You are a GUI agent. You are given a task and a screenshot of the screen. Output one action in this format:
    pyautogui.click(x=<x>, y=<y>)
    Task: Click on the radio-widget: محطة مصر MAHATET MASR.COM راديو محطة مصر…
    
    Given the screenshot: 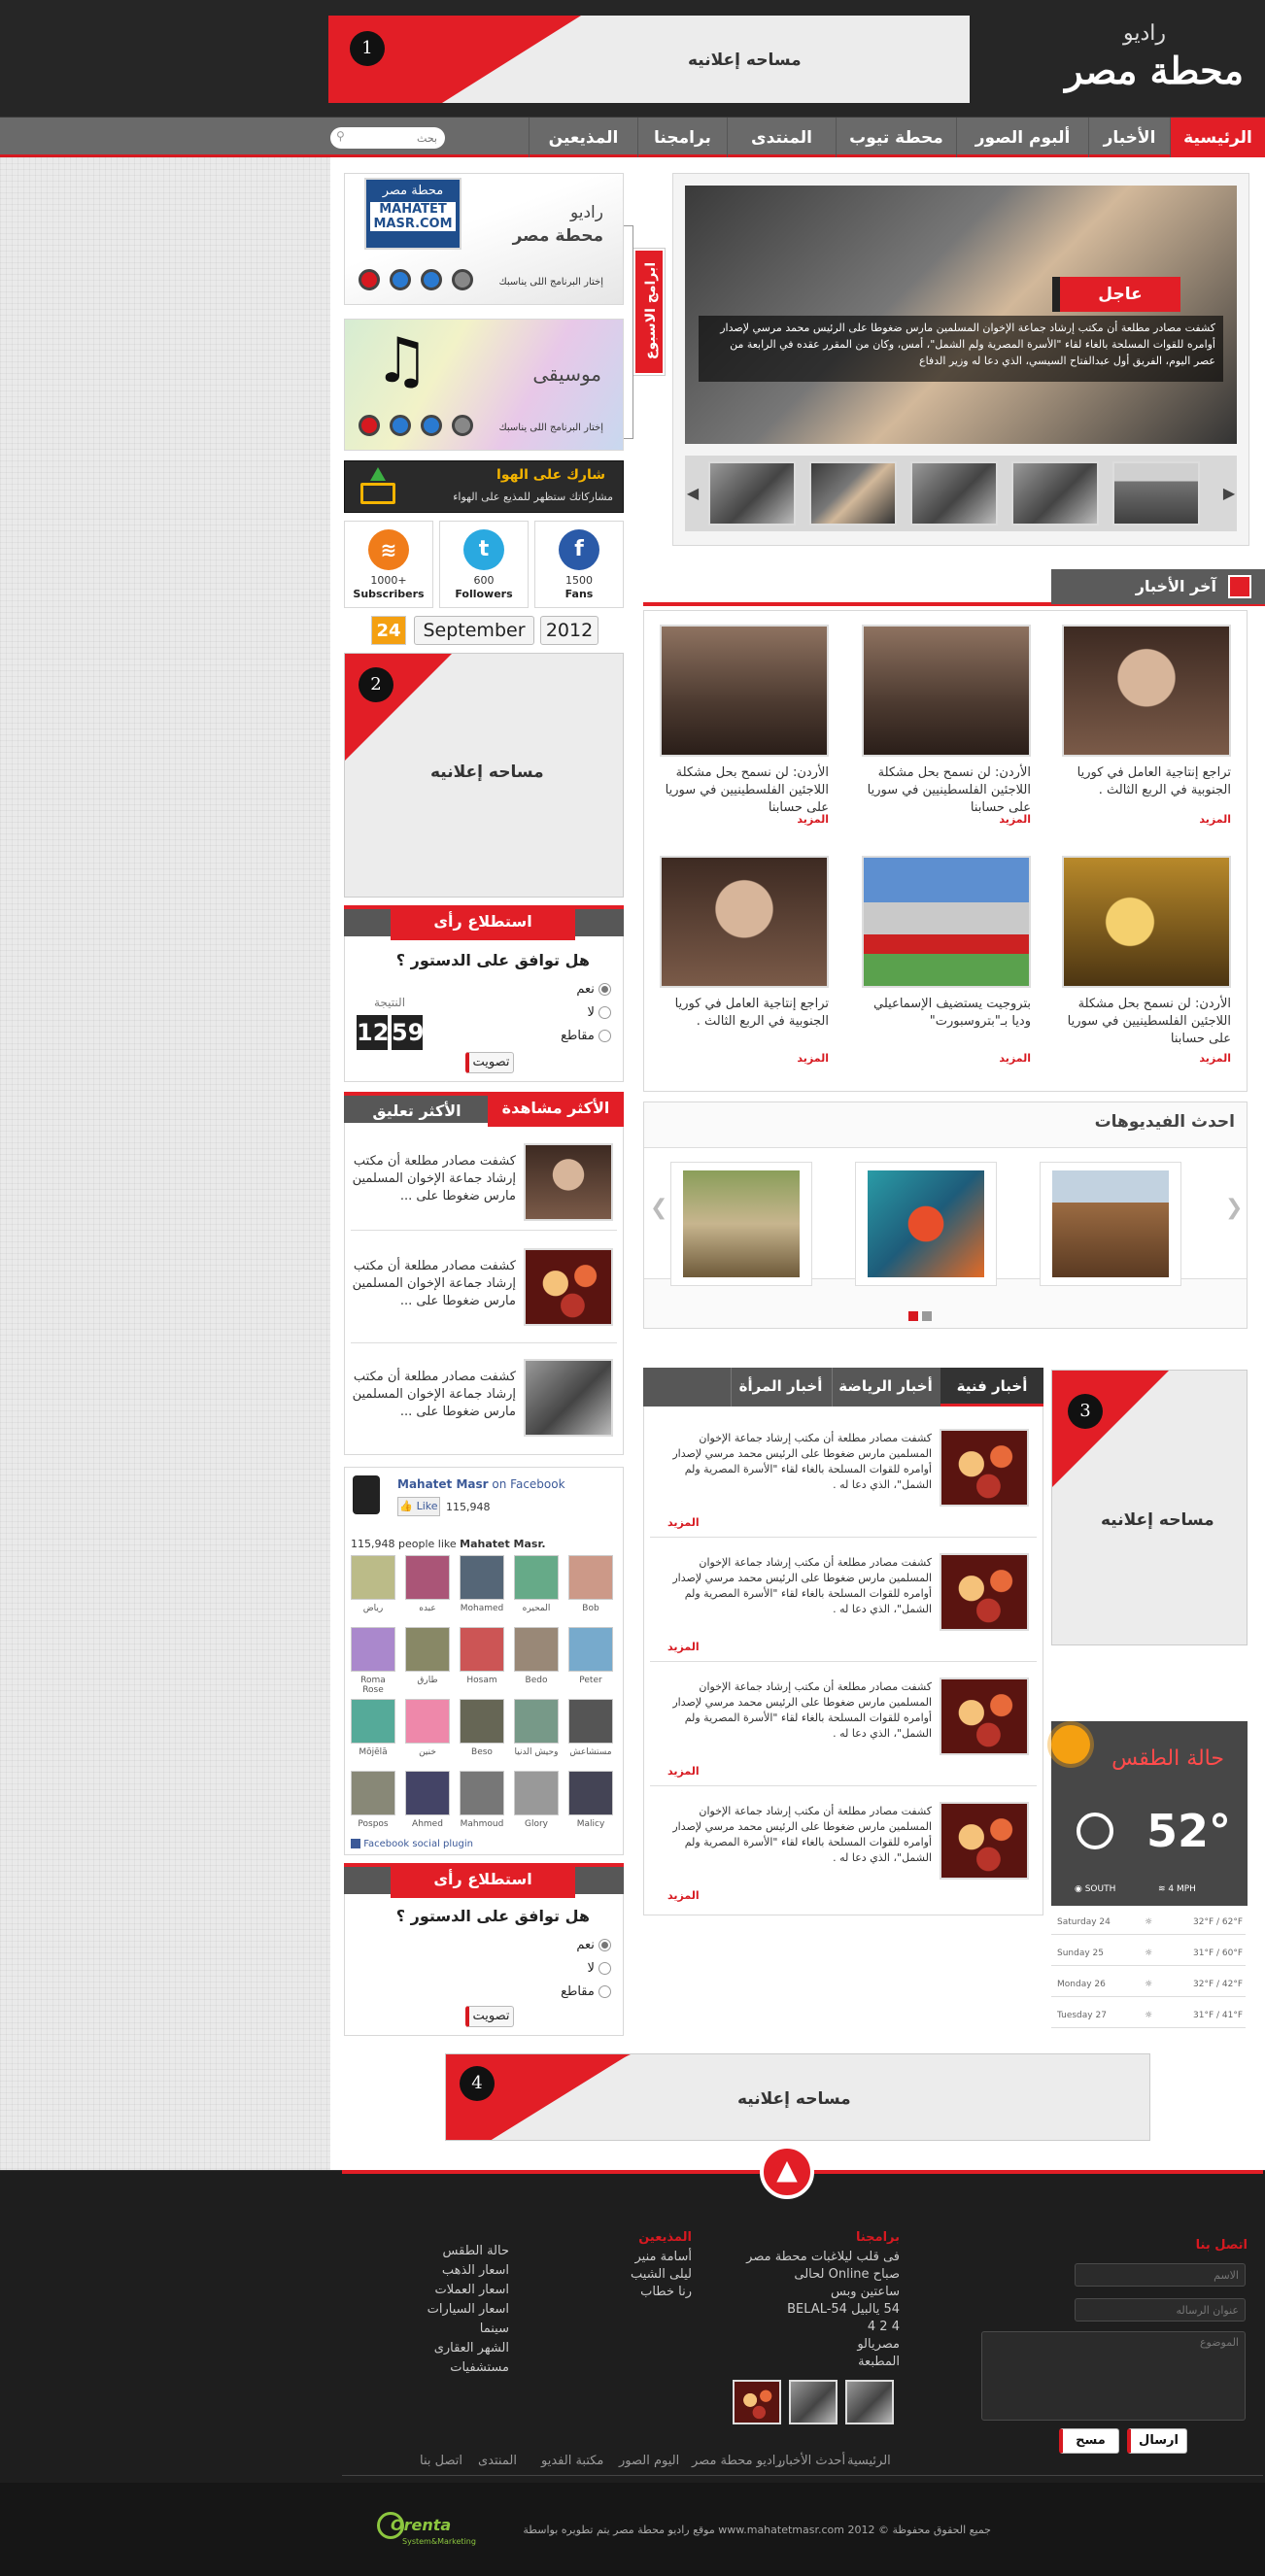 What is the action you would take?
    pyautogui.click(x=484, y=239)
    